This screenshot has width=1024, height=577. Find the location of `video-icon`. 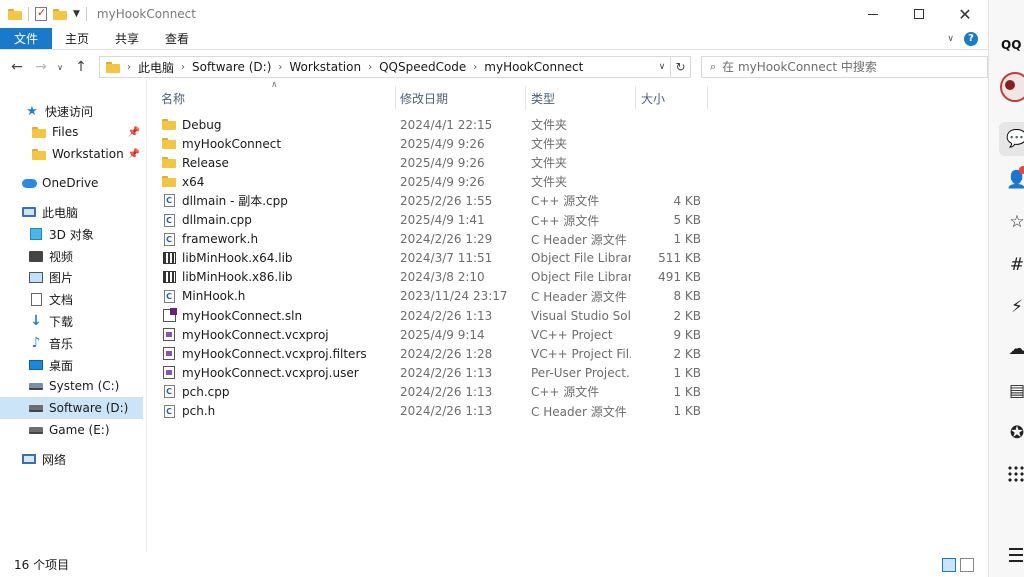

video-icon is located at coordinates (36, 256).